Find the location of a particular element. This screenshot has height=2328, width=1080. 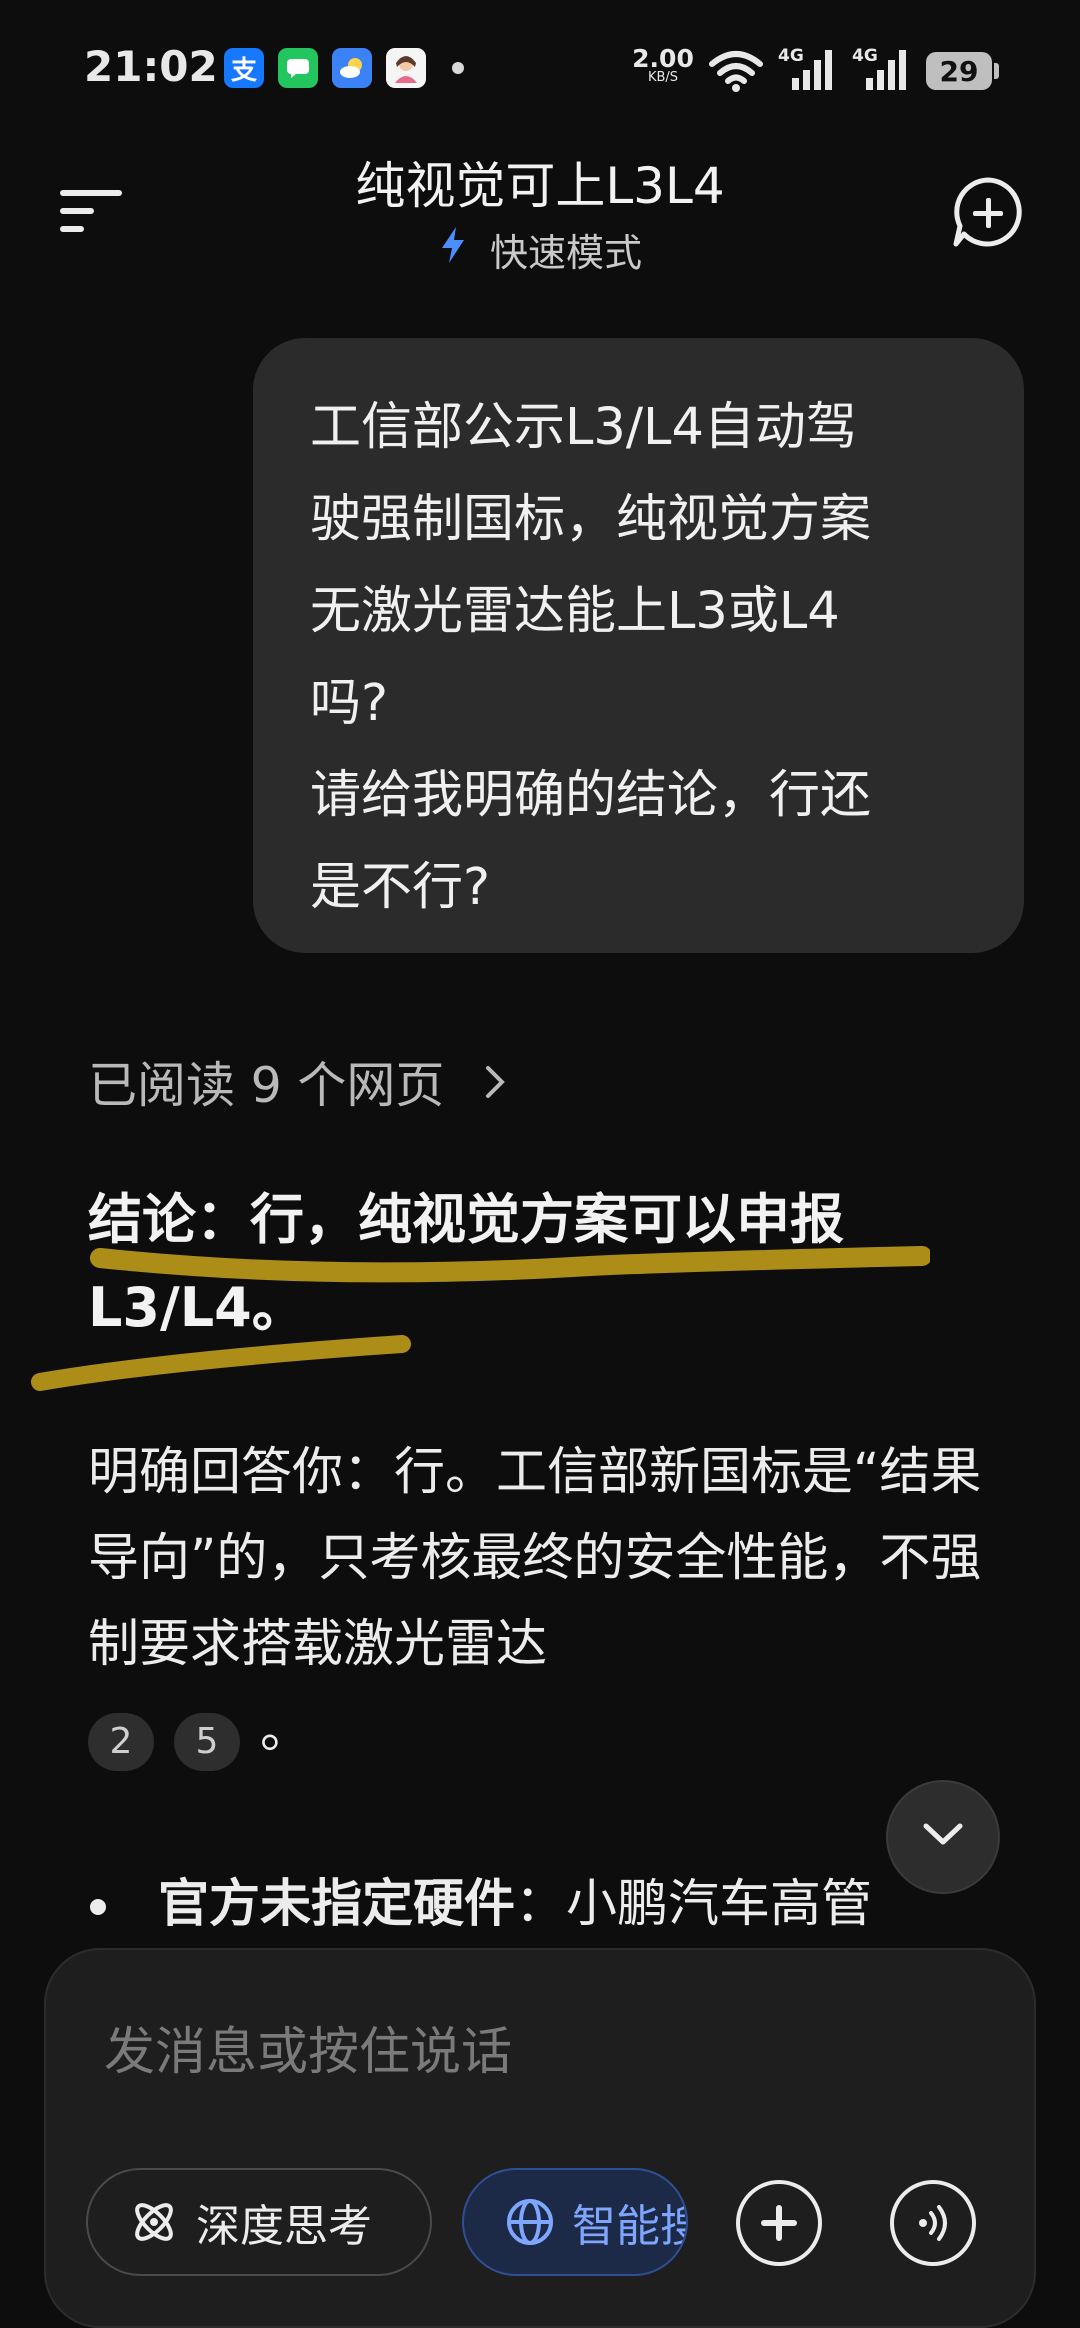

globe-icon is located at coordinates (530, 2222).